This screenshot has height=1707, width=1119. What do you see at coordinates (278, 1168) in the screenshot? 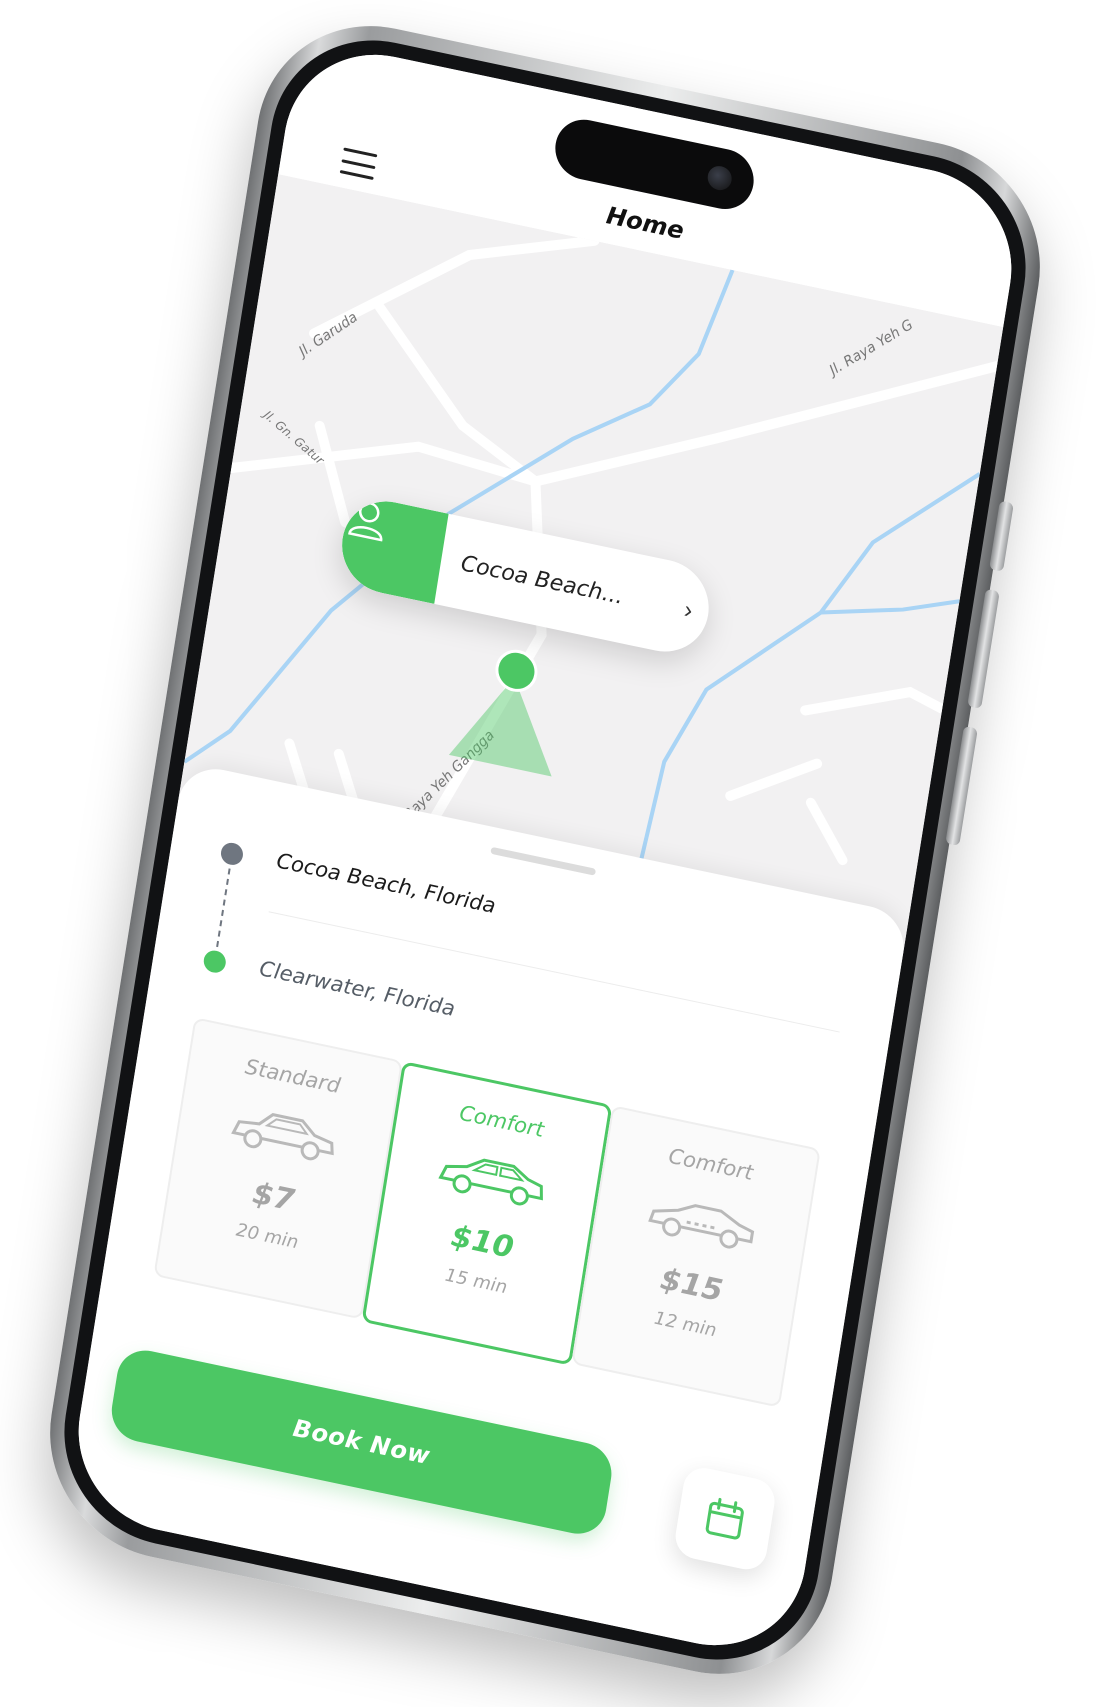
I see `ride-option-standard: Standard $7 20 min` at bounding box center [278, 1168].